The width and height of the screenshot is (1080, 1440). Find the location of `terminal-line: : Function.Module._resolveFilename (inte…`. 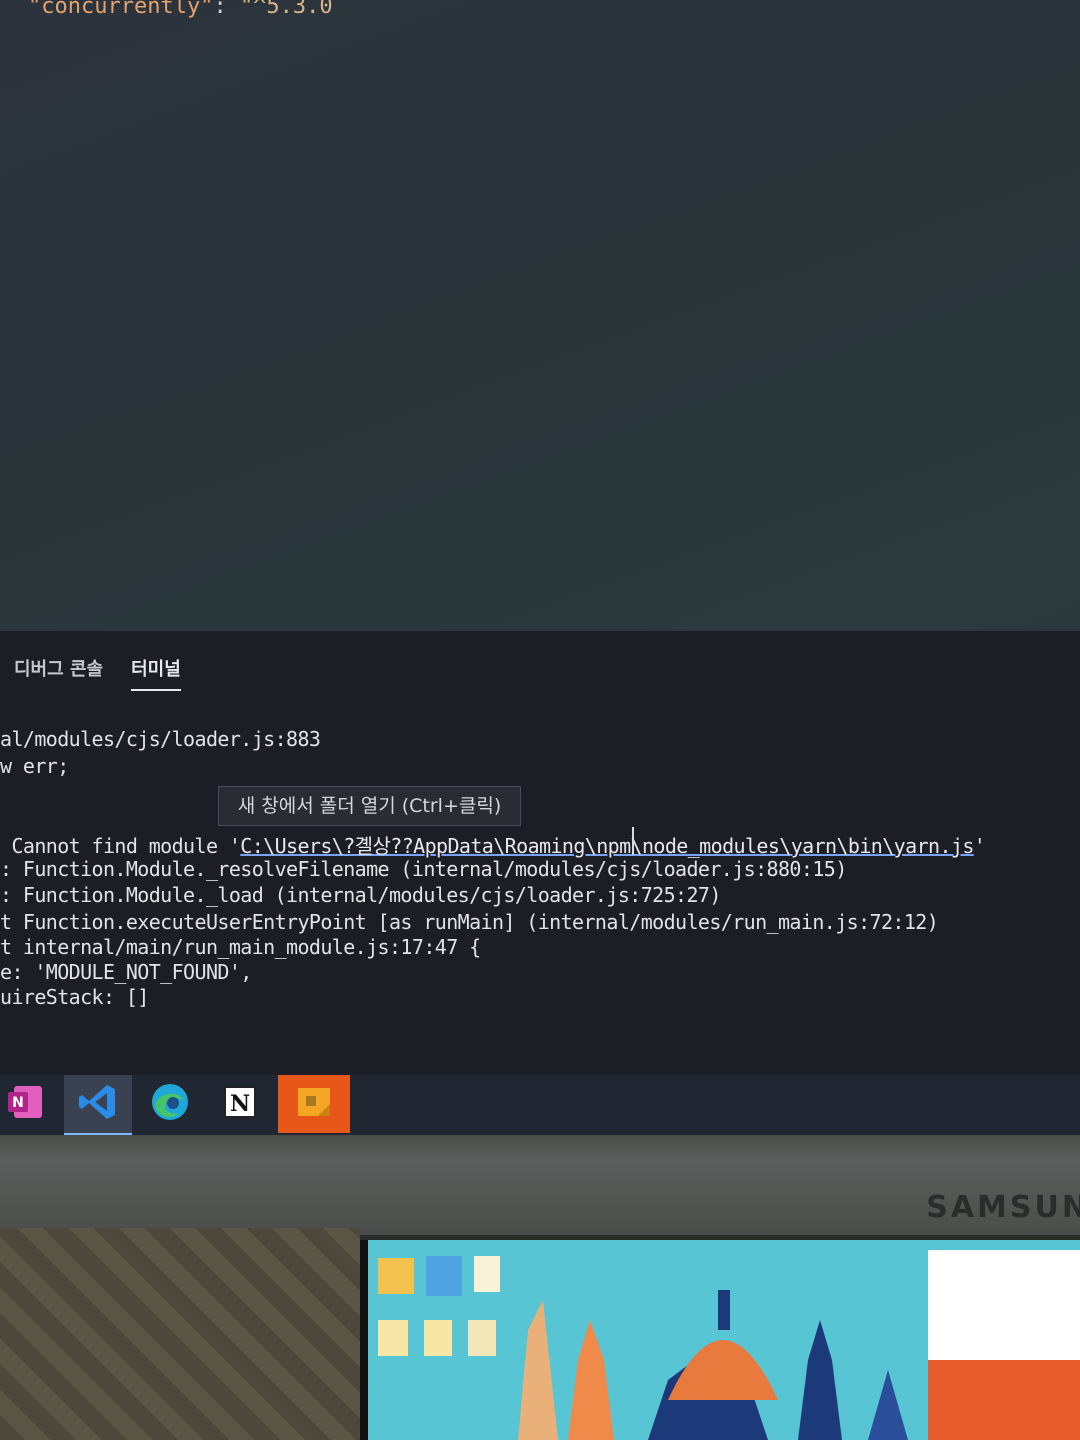

terminal-line: : Function.Module._resolveFilename (inte… is located at coordinates (423, 869).